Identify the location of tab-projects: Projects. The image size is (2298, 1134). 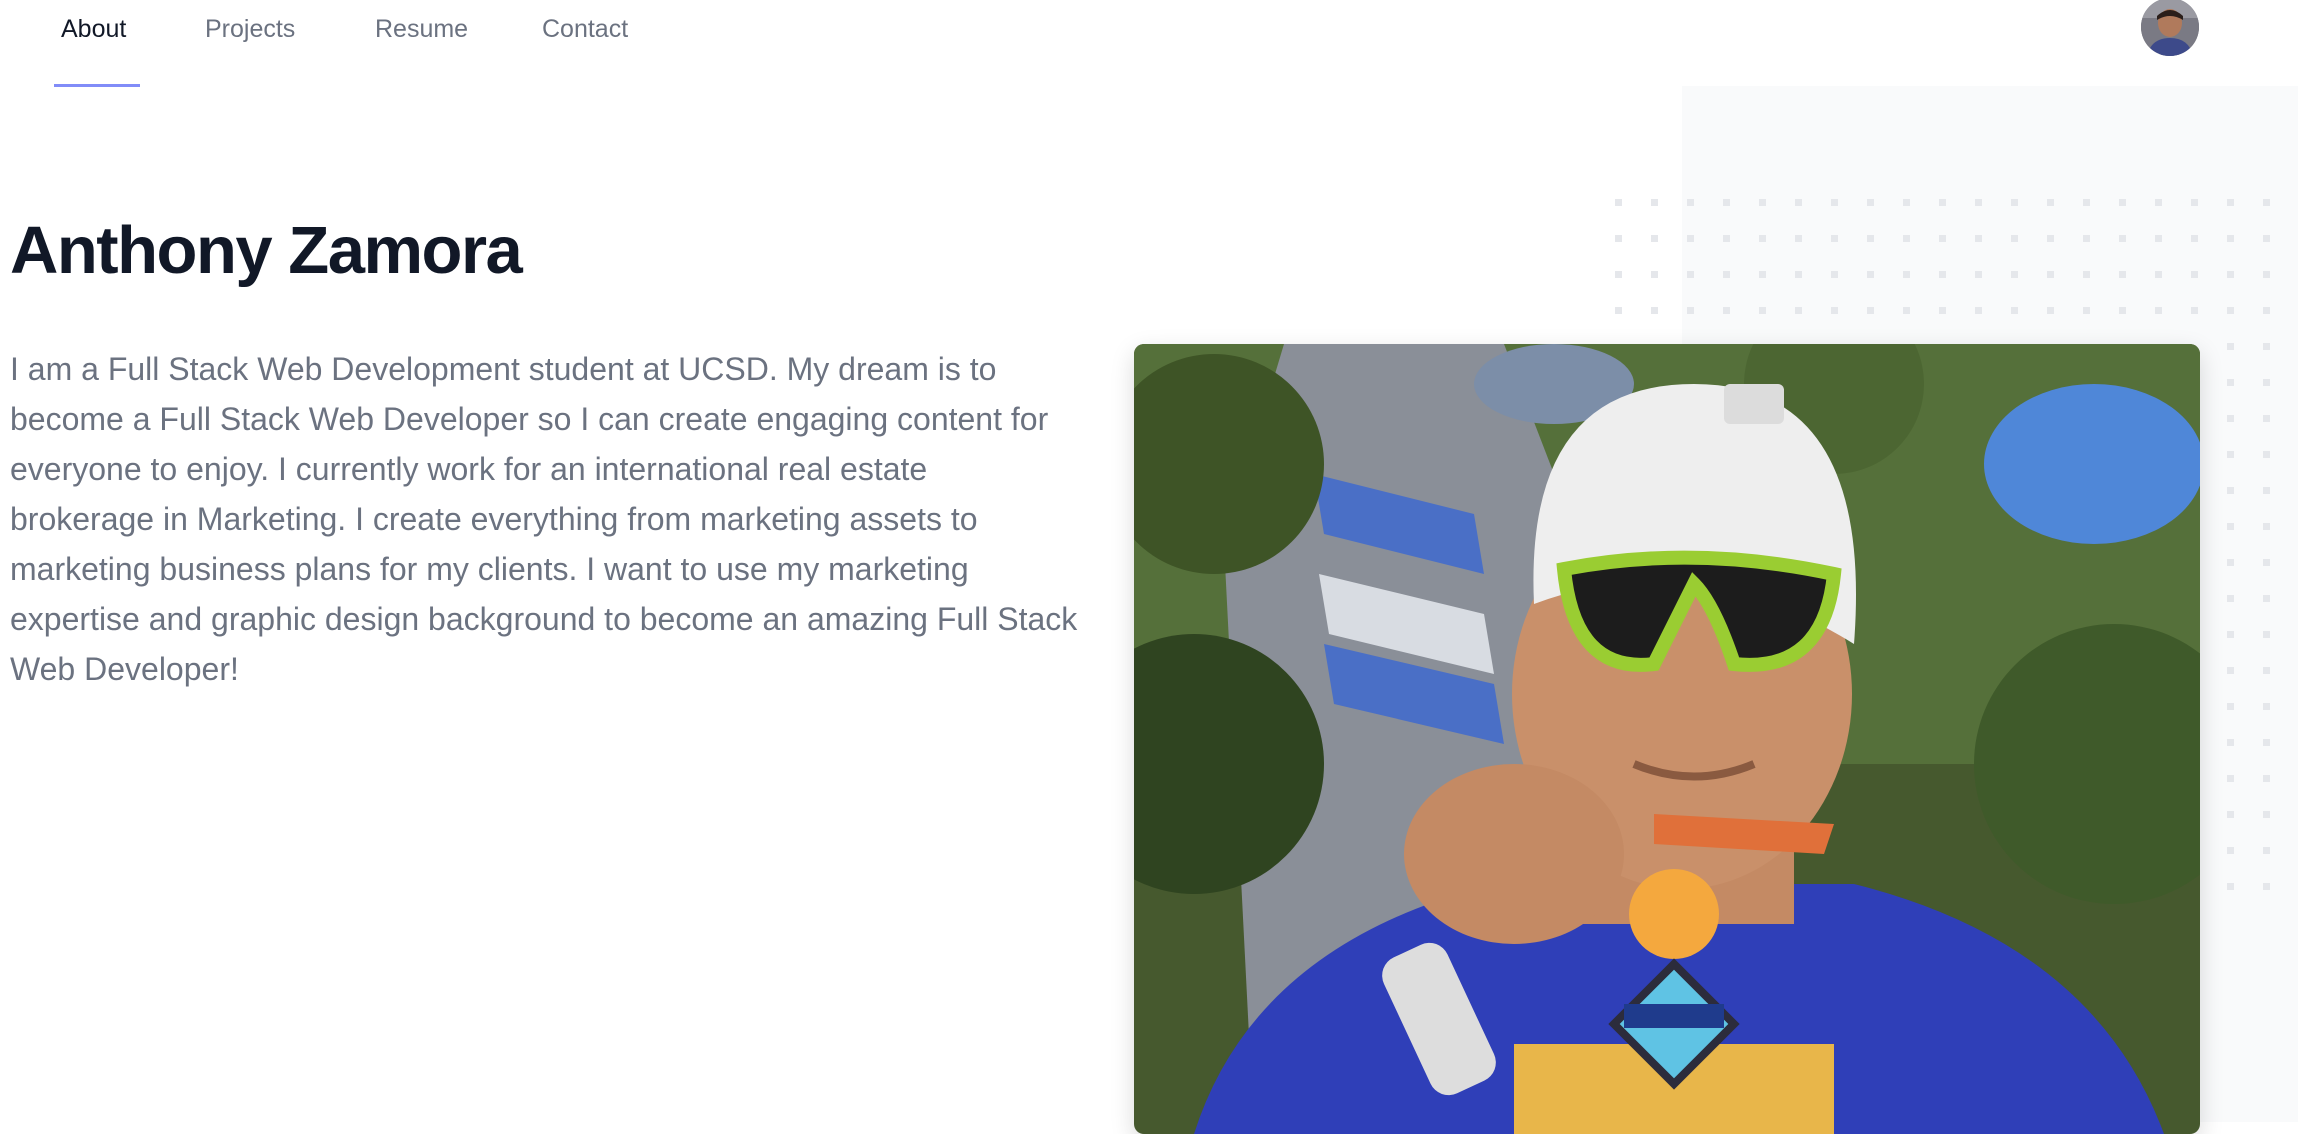
(250, 29).